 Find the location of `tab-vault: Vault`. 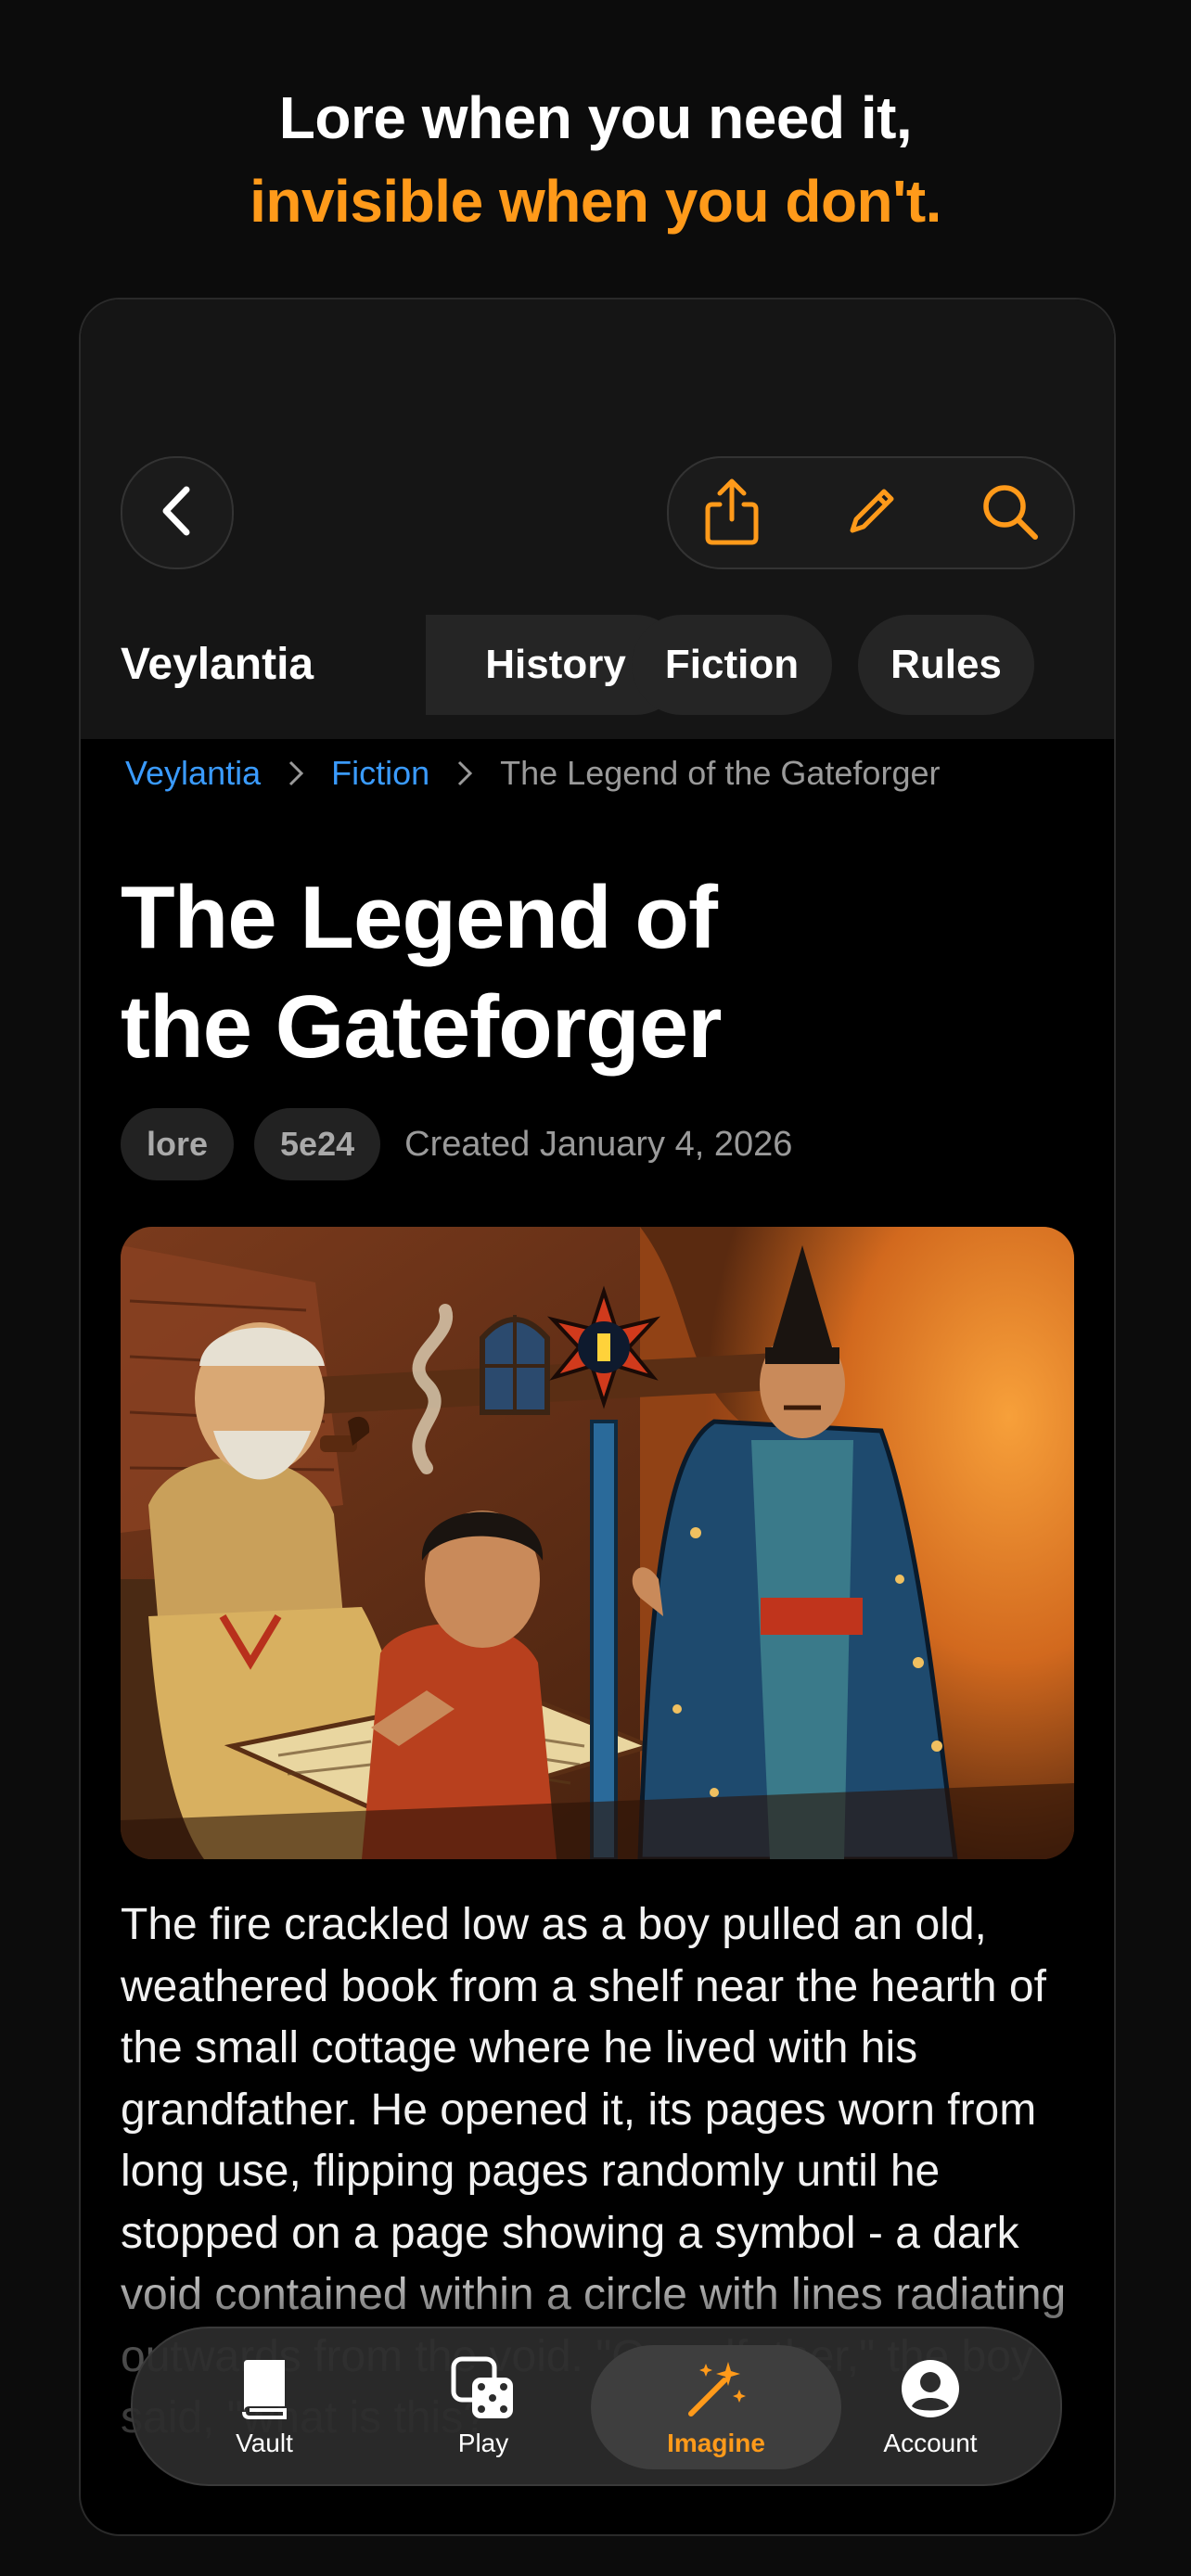

tab-vault: Vault is located at coordinates (264, 2407).